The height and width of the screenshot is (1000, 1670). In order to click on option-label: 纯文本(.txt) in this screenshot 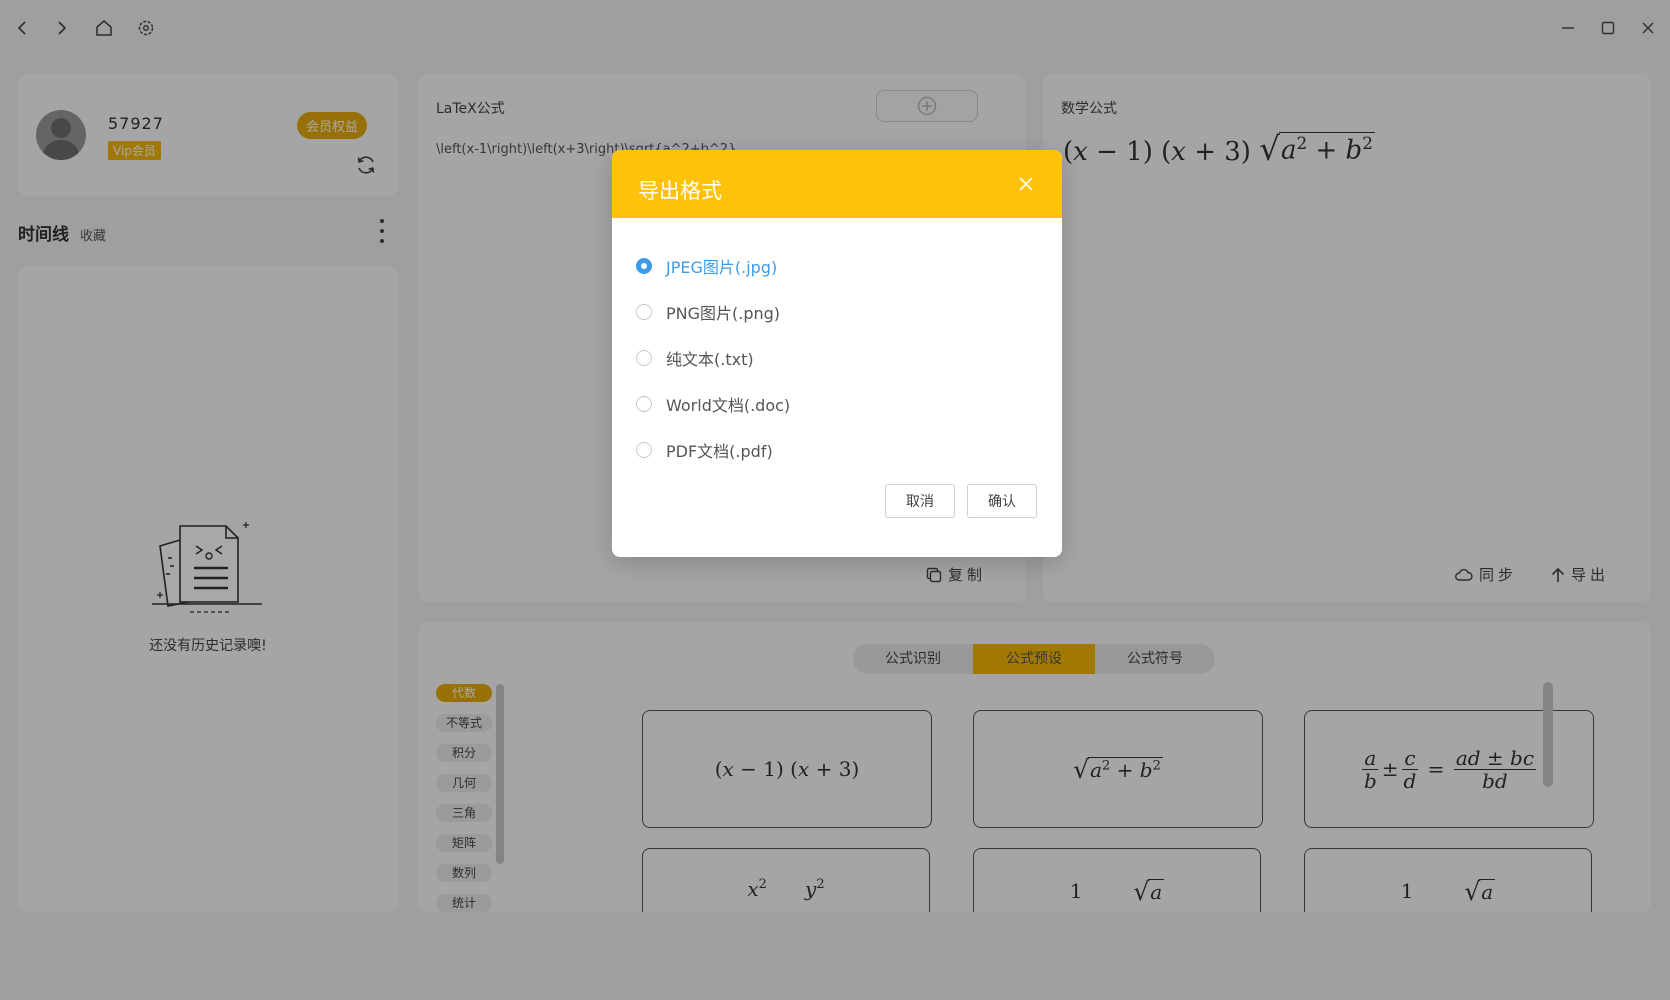, I will do `click(710, 359)`.